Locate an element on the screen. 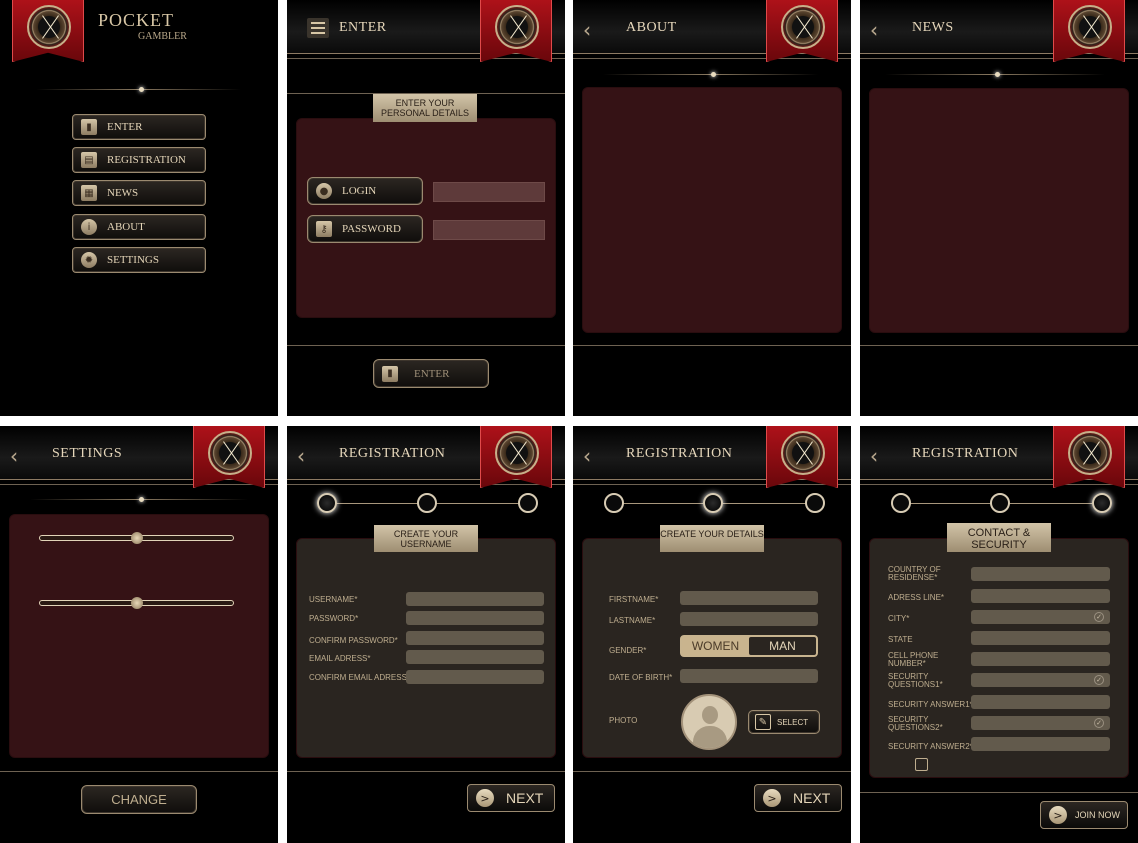 The image size is (1138, 843). page-title: NEWS is located at coordinates (933, 27).